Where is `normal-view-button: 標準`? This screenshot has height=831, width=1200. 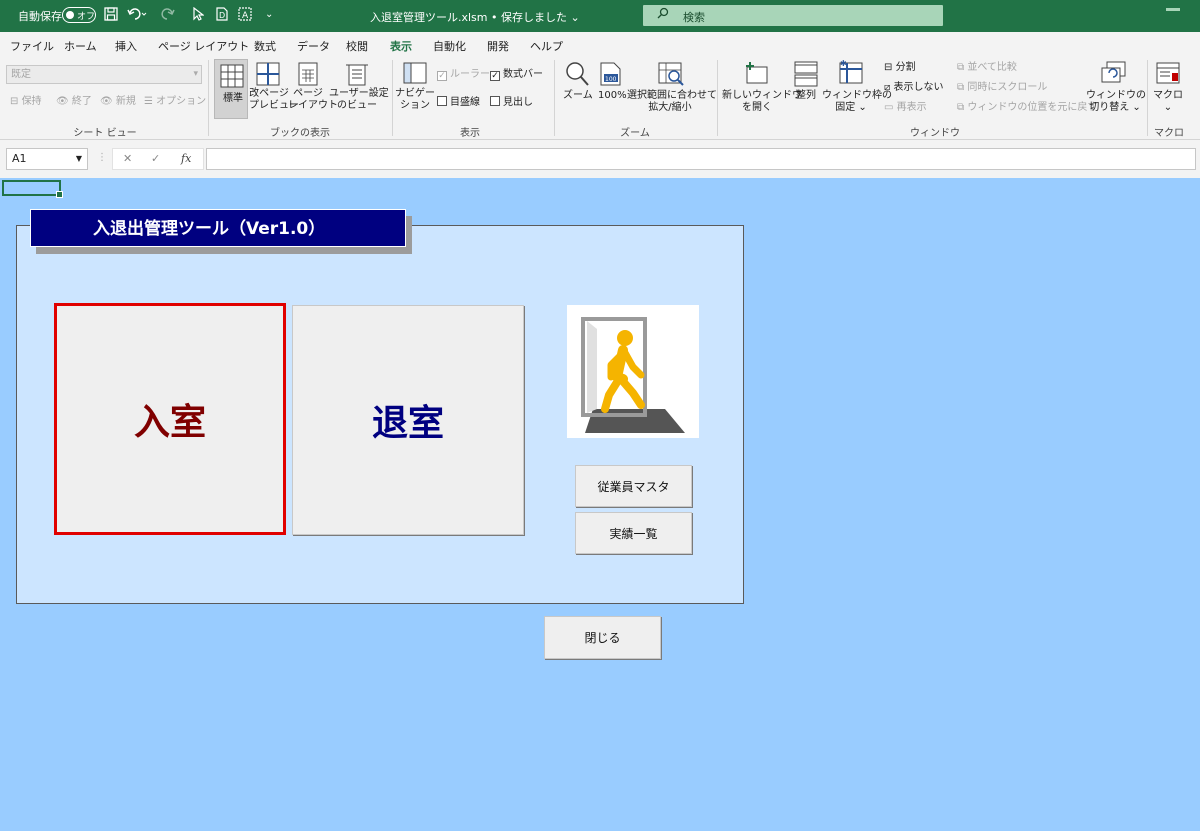 normal-view-button: 標準 is located at coordinates (231, 89).